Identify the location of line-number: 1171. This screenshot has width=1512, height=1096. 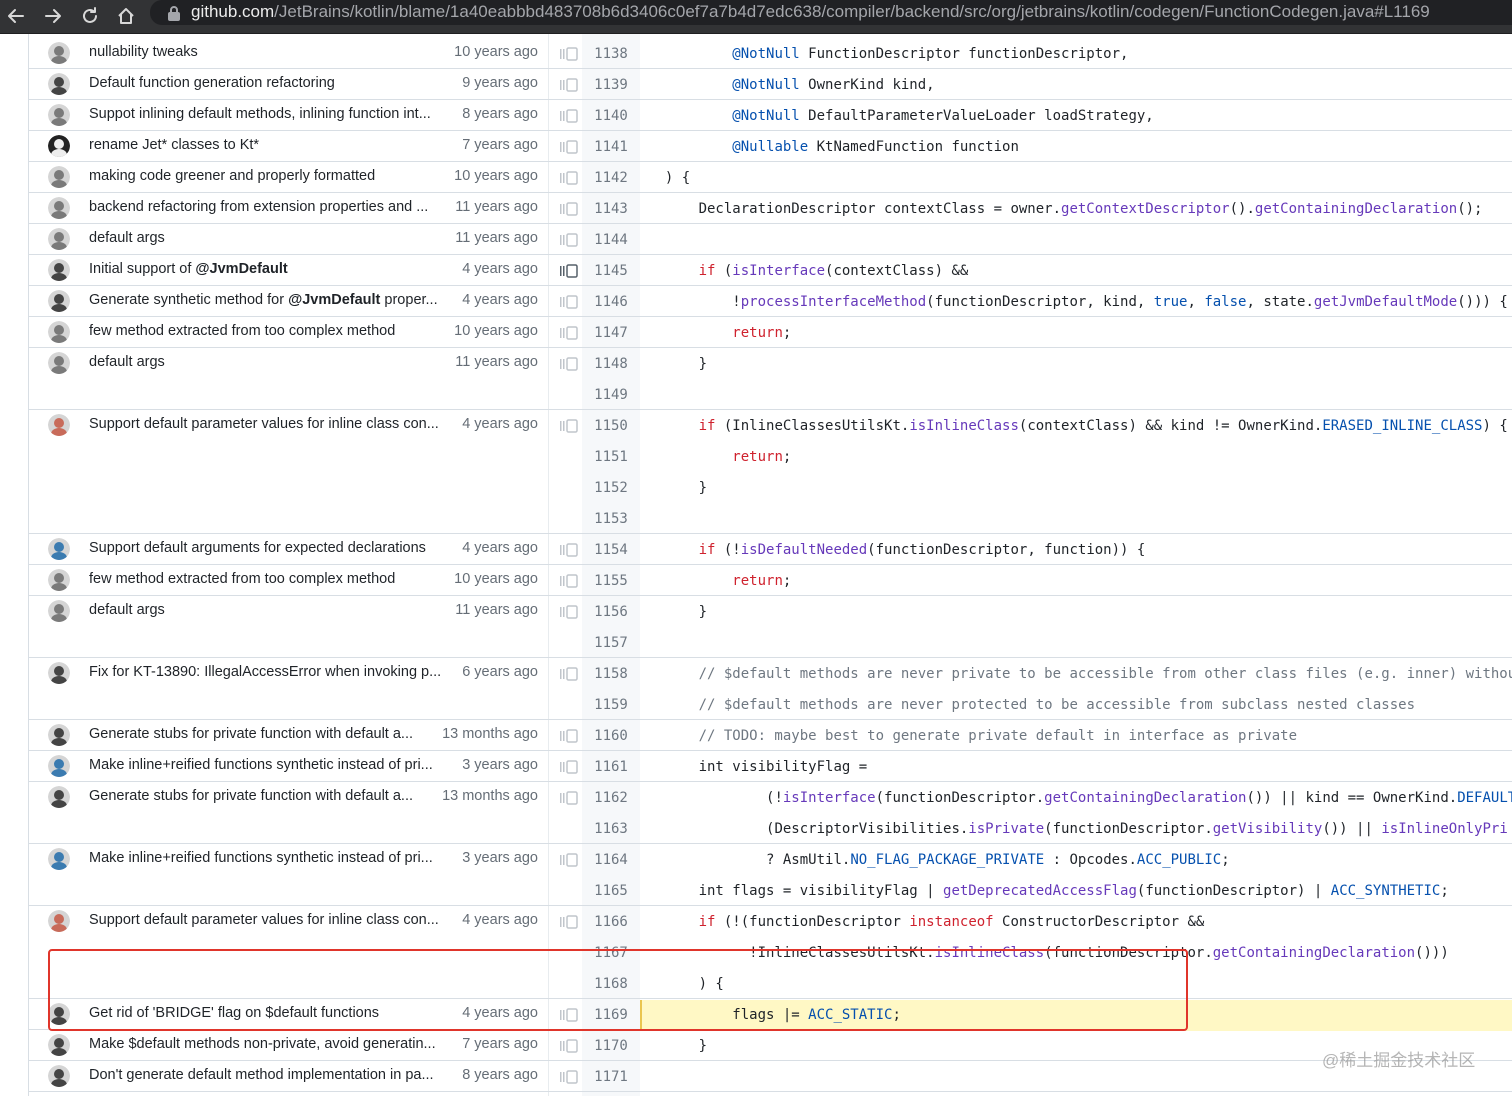
(611, 1077).